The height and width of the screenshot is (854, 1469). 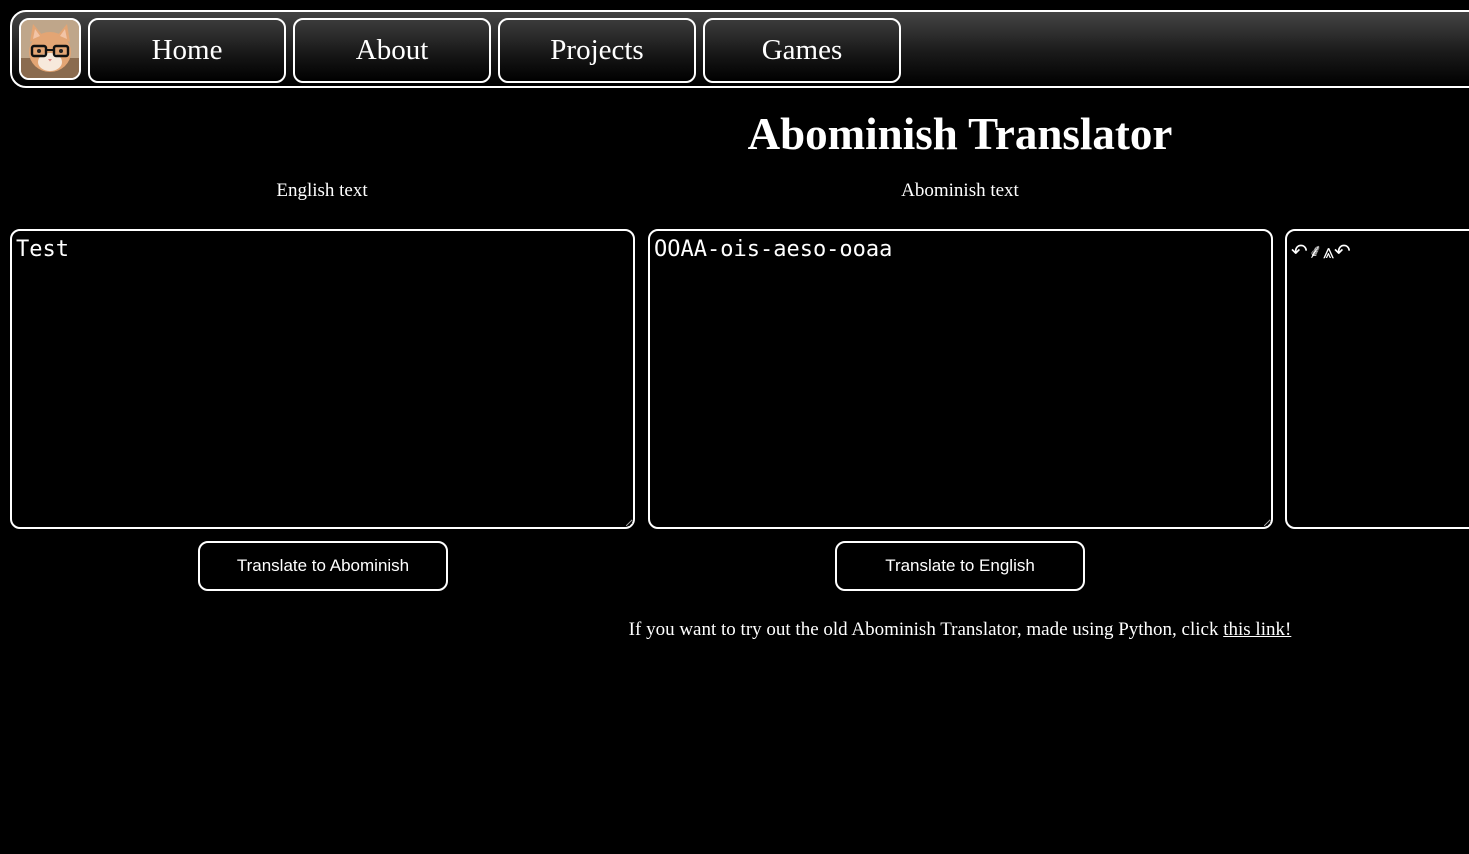 What do you see at coordinates (960, 566) in the screenshot?
I see `translate-to-english-button: Translate to English` at bounding box center [960, 566].